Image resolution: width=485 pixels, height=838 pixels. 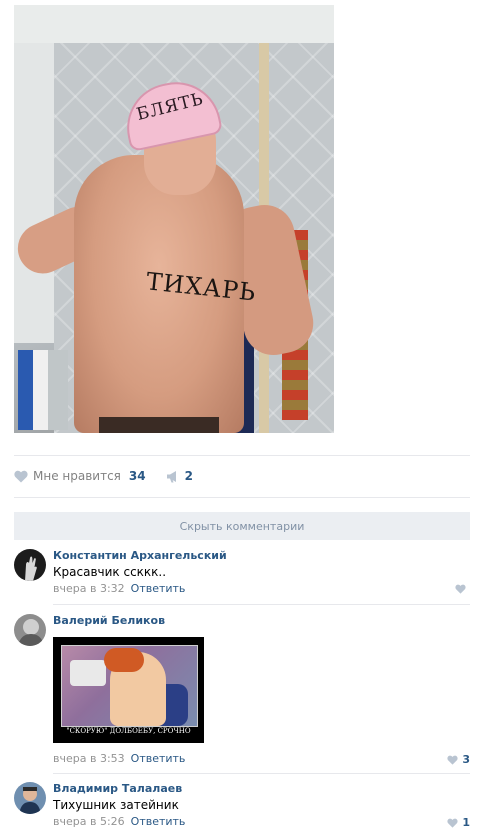 I want to click on comment-text: Тихушник затейник, so click(x=116, y=805).